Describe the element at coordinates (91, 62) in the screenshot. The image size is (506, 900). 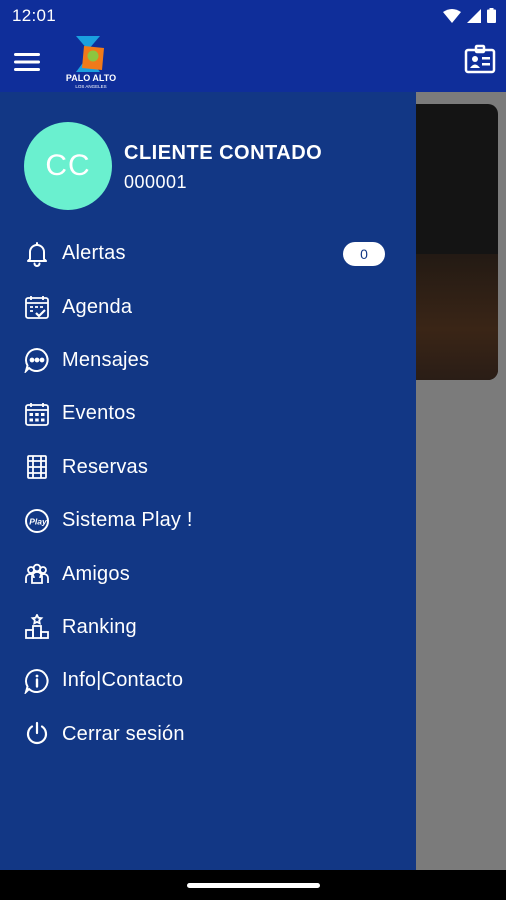
I see `palo-alto-logo: PALO ALTO LOS ANGELES` at that location.